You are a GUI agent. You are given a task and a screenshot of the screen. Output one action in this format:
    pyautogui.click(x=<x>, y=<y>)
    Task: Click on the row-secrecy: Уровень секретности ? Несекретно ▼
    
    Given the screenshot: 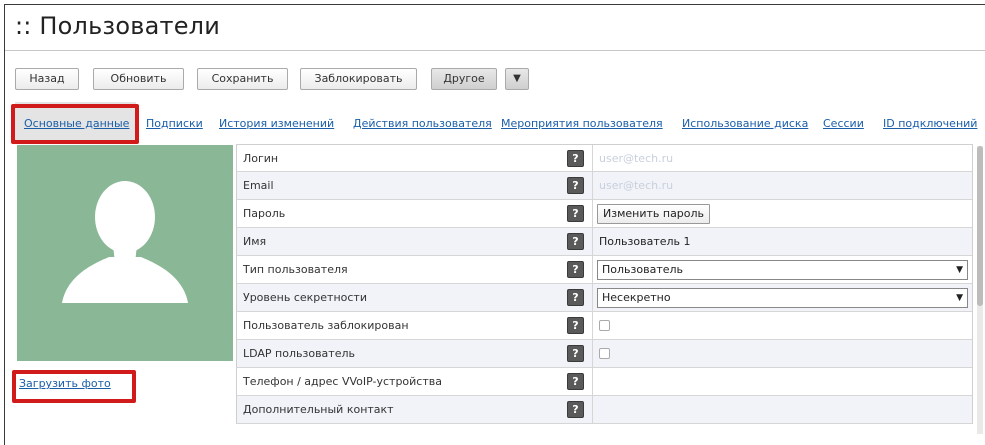 What is the action you would take?
    pyautogui.click(x=604, y=298)
    